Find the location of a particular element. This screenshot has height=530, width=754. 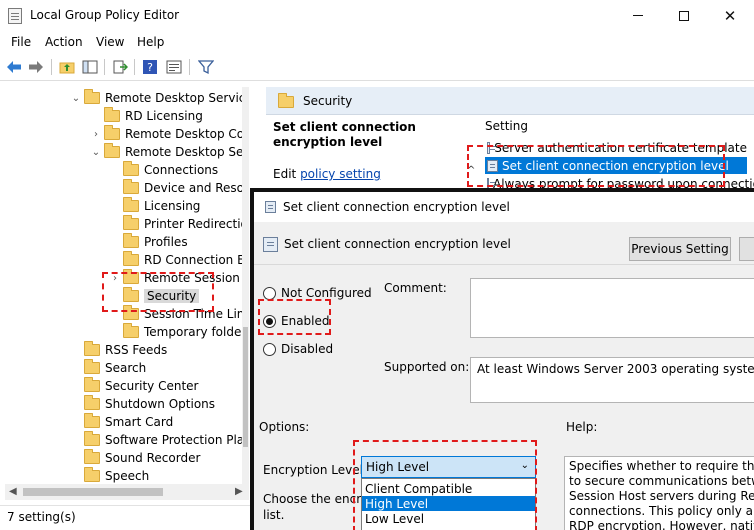

tree-item-label: Printer Redirection is located at coordinates (196, 224).